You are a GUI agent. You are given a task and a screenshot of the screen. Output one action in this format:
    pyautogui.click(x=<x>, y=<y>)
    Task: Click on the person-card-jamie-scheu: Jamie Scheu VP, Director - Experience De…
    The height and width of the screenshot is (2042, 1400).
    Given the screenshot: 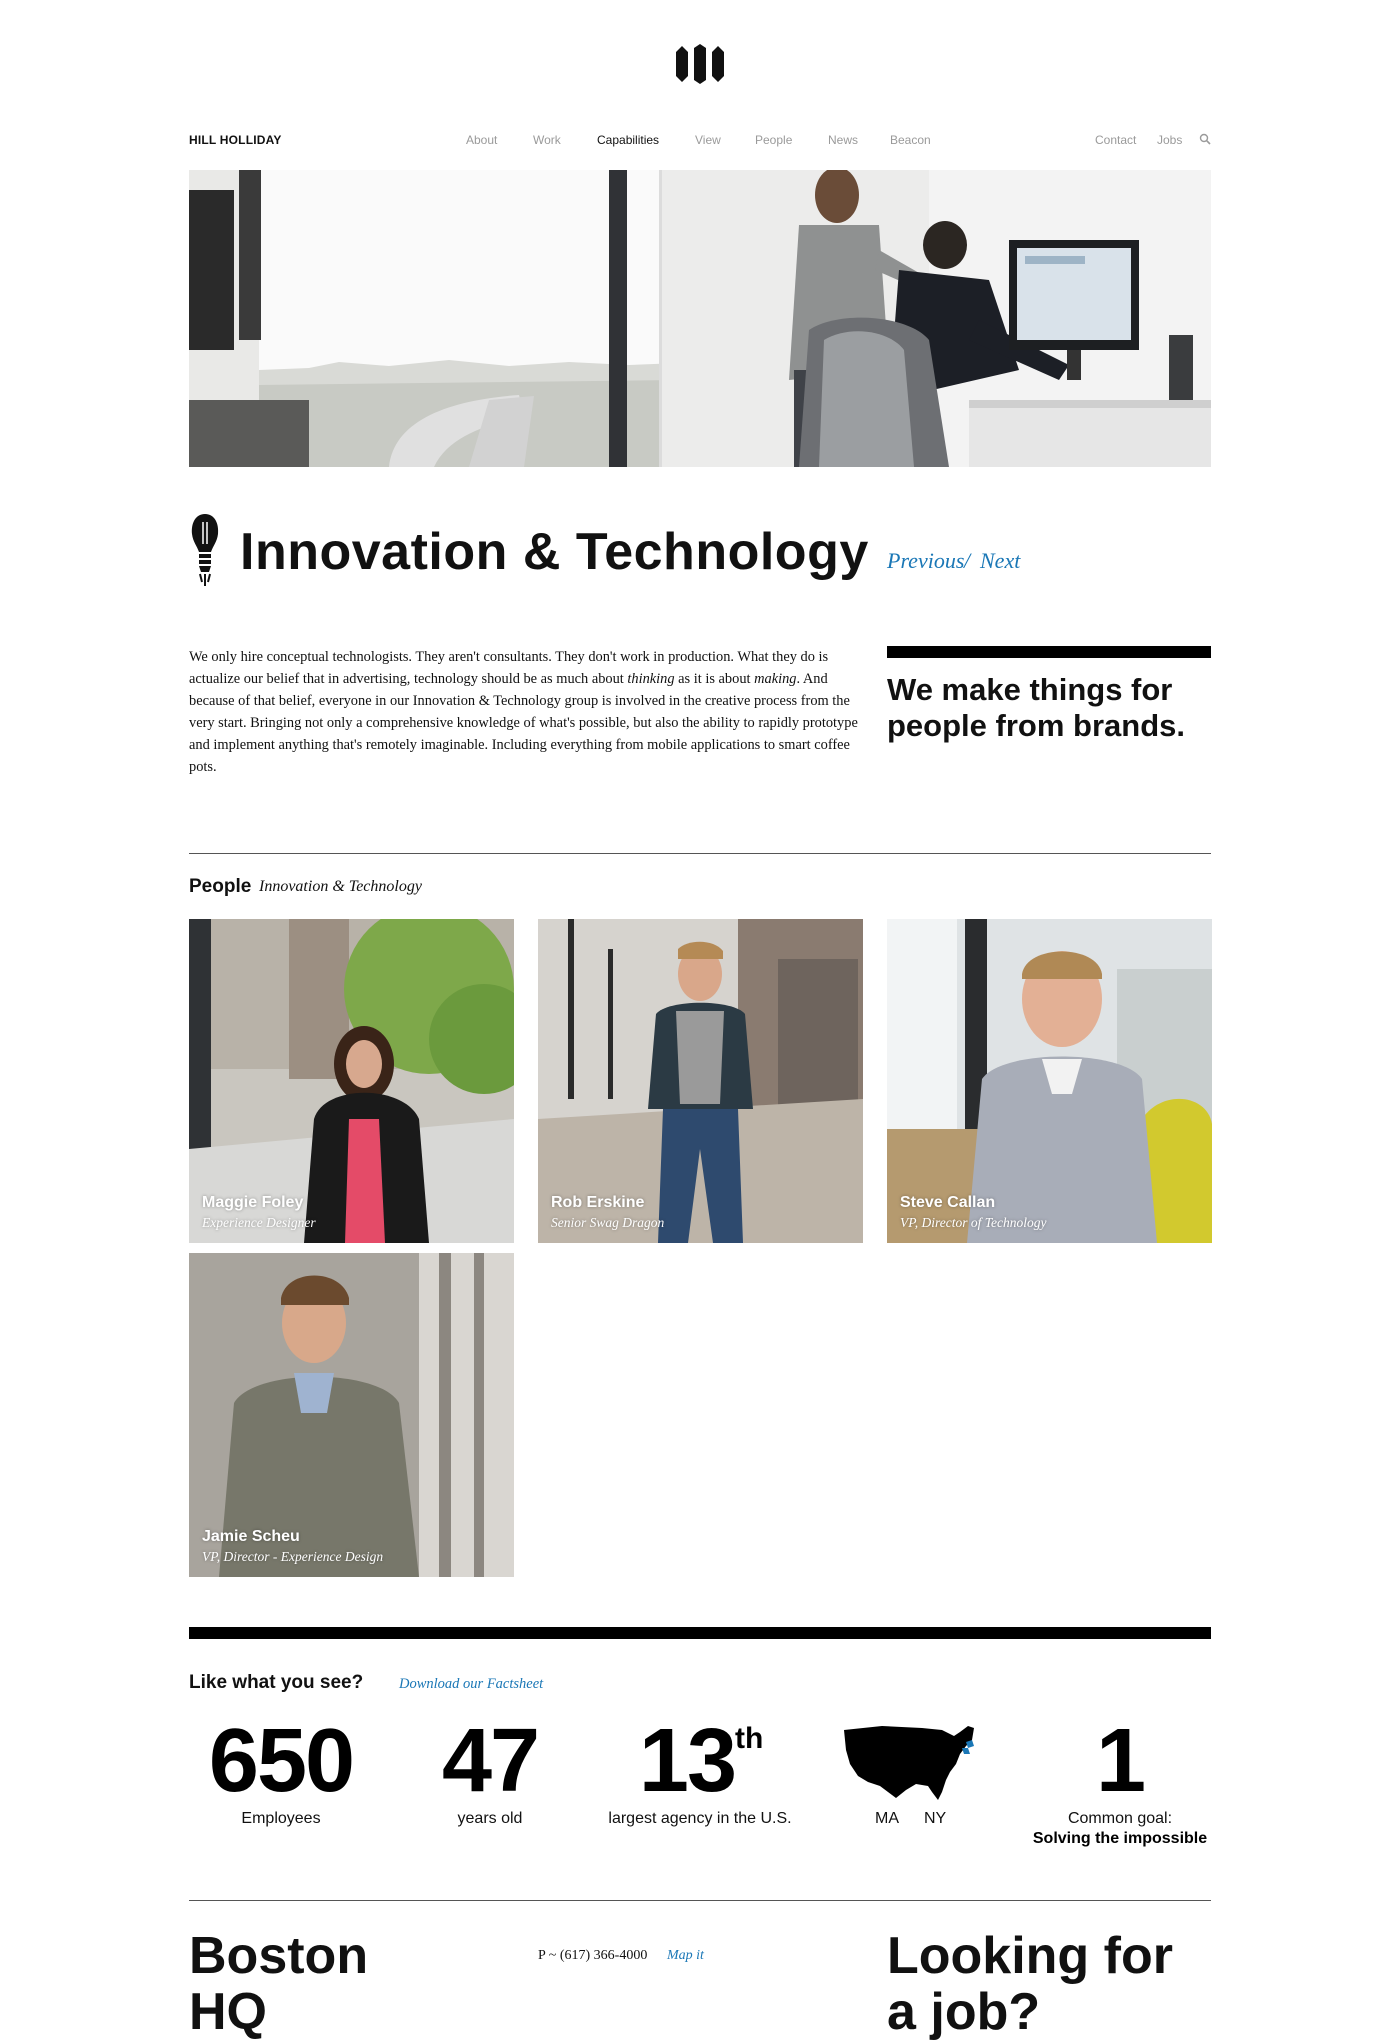 What is the action you would take?
    pyautogui.click(x=351, y=1415)
    